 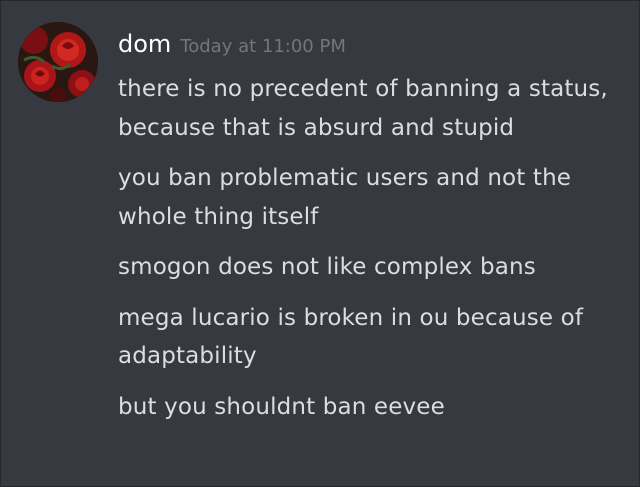 I want to click on timestamp: Today at 11:00 PM, so click(x=263, y=47).